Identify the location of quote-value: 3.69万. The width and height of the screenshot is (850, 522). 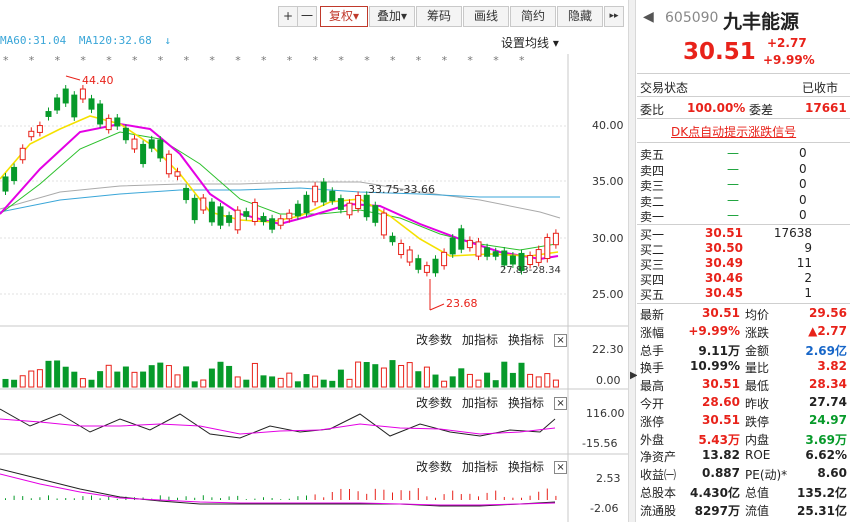
(826, 439).